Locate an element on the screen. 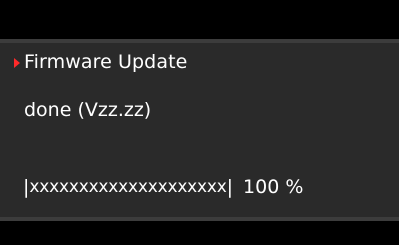 The image size is (399, 245). progress-right-edge: | is located at coordinates (230, 187).